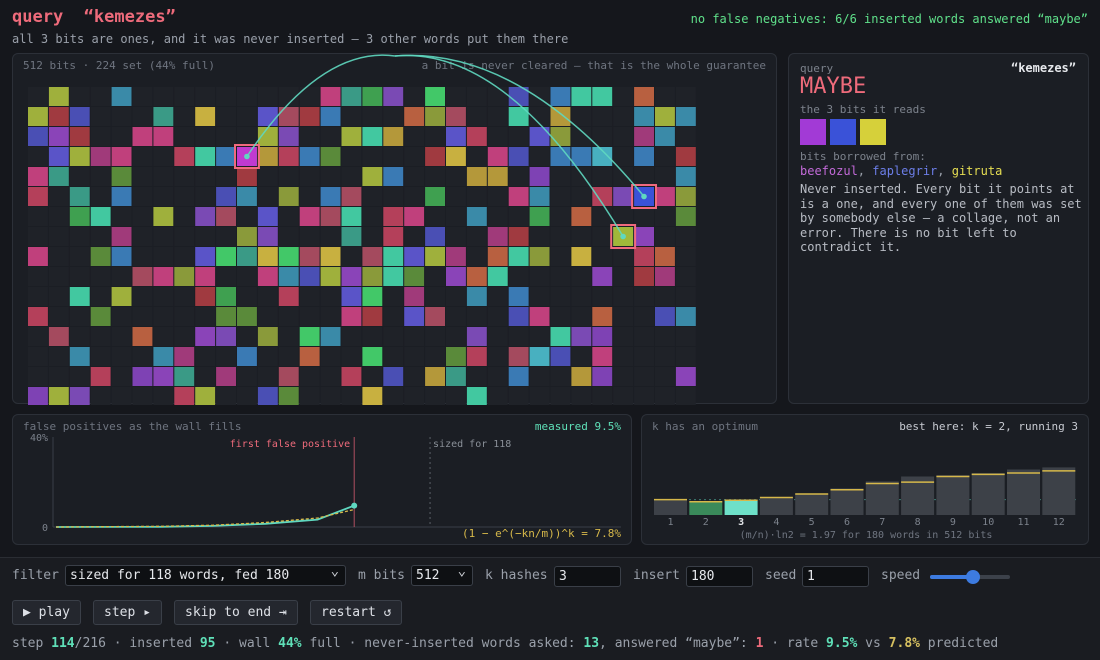  What do you see at coordinates (236, 612) in the screenshot?
I see `skip-to-end-button: skip to end ⇥` at bounding box center [236, 612].